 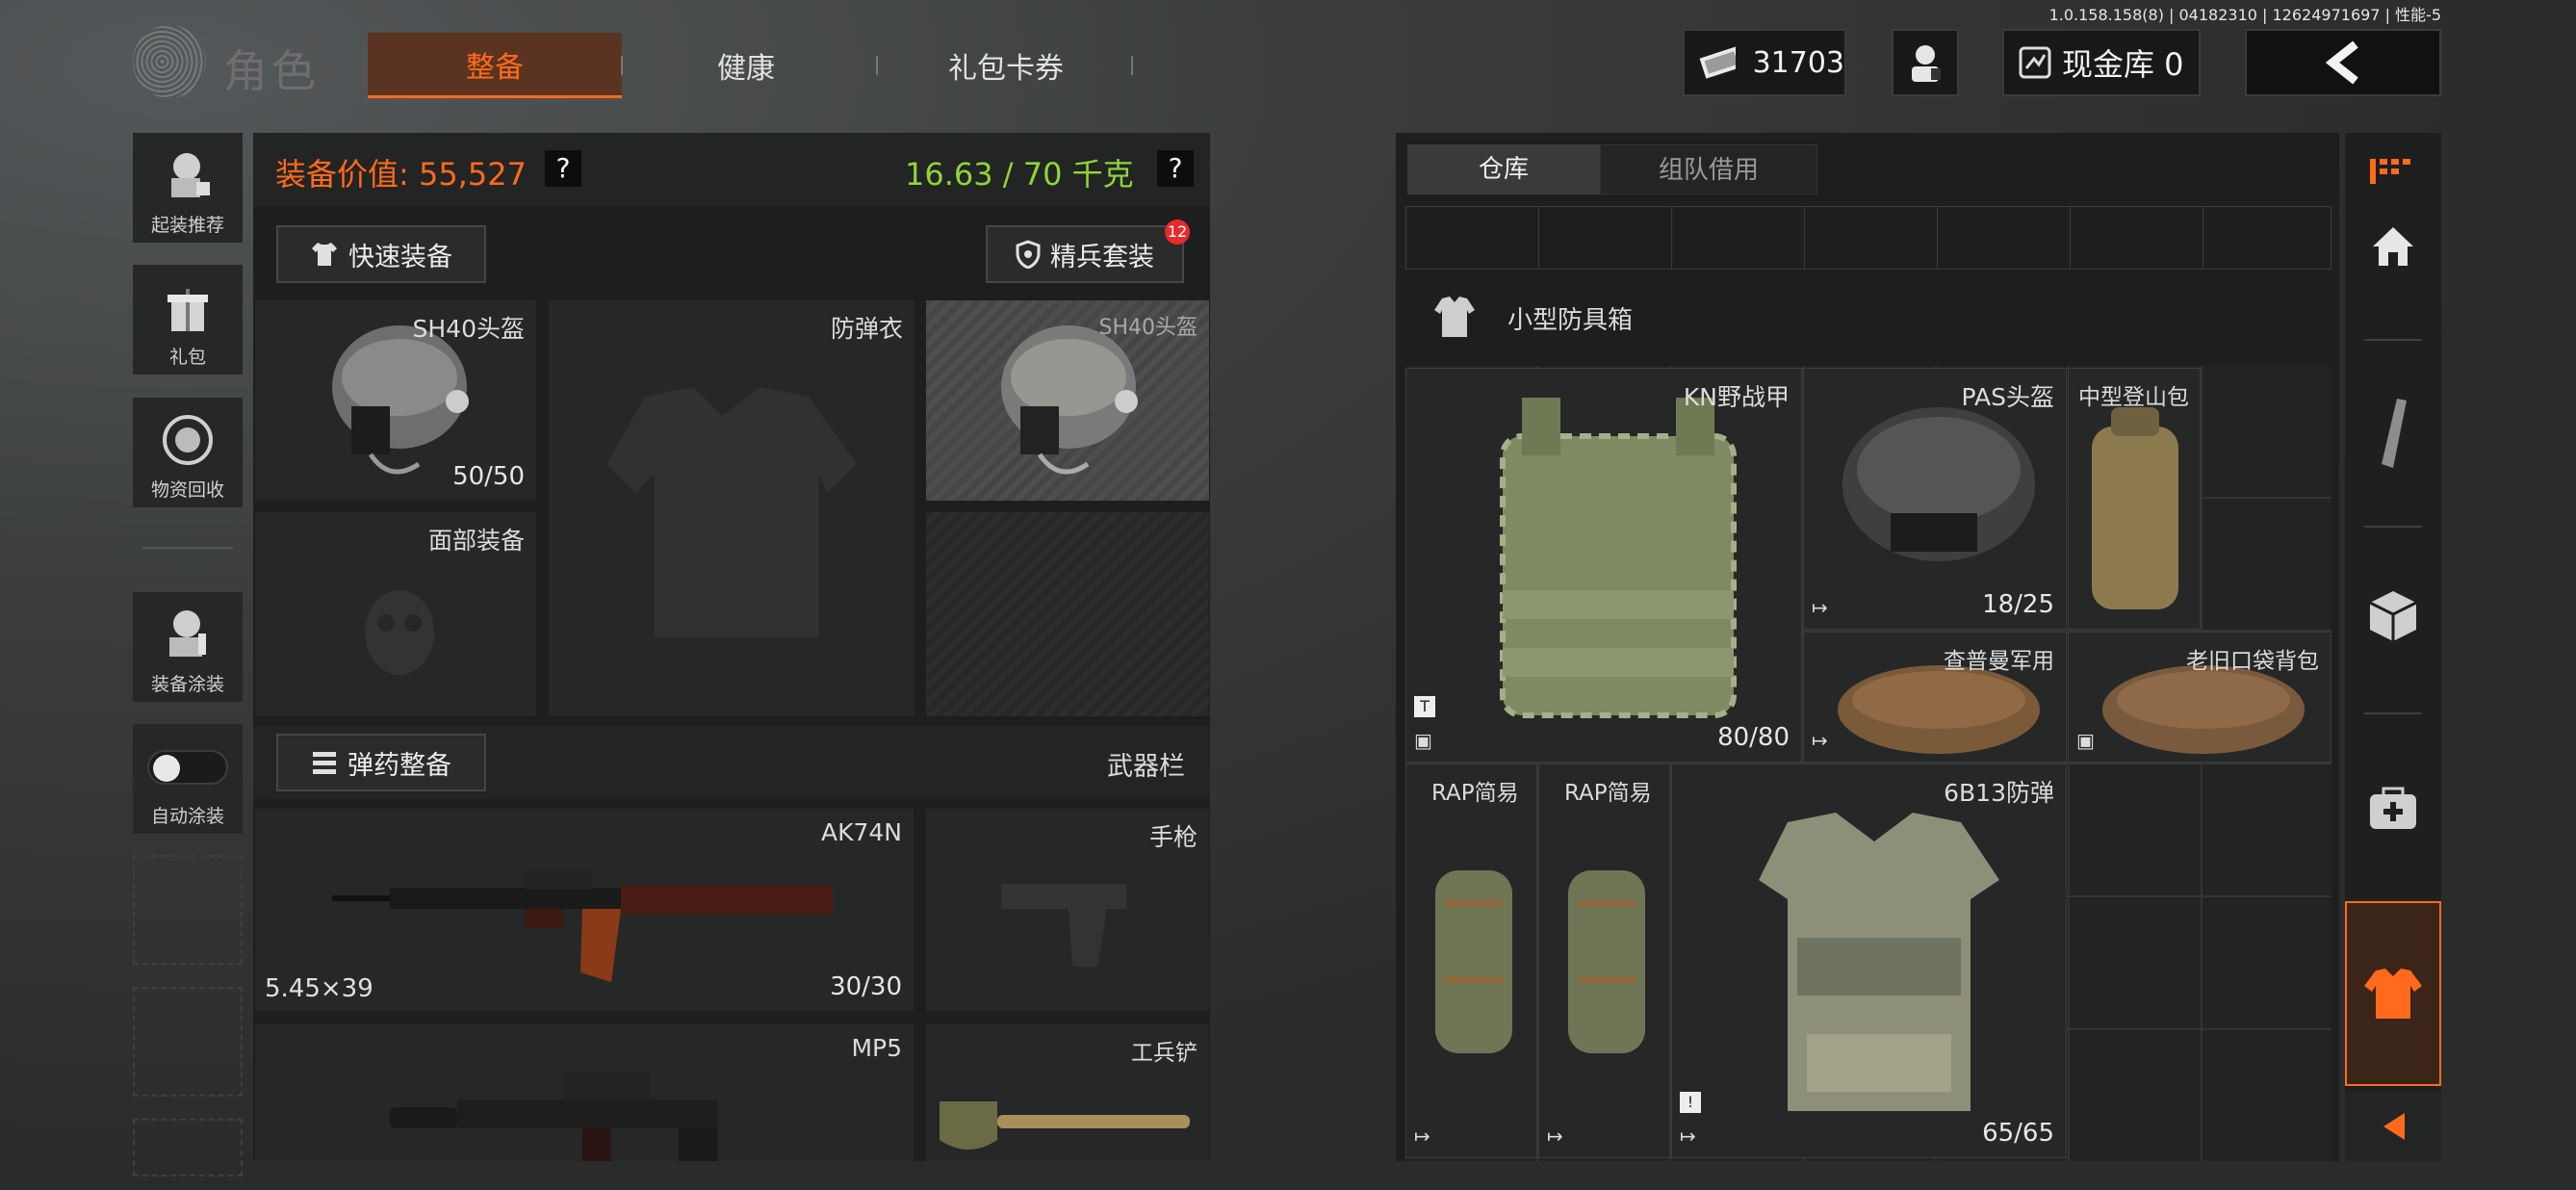 I want to click on ammo-prep-button: 弹药整备, so click(x=381, y=763).